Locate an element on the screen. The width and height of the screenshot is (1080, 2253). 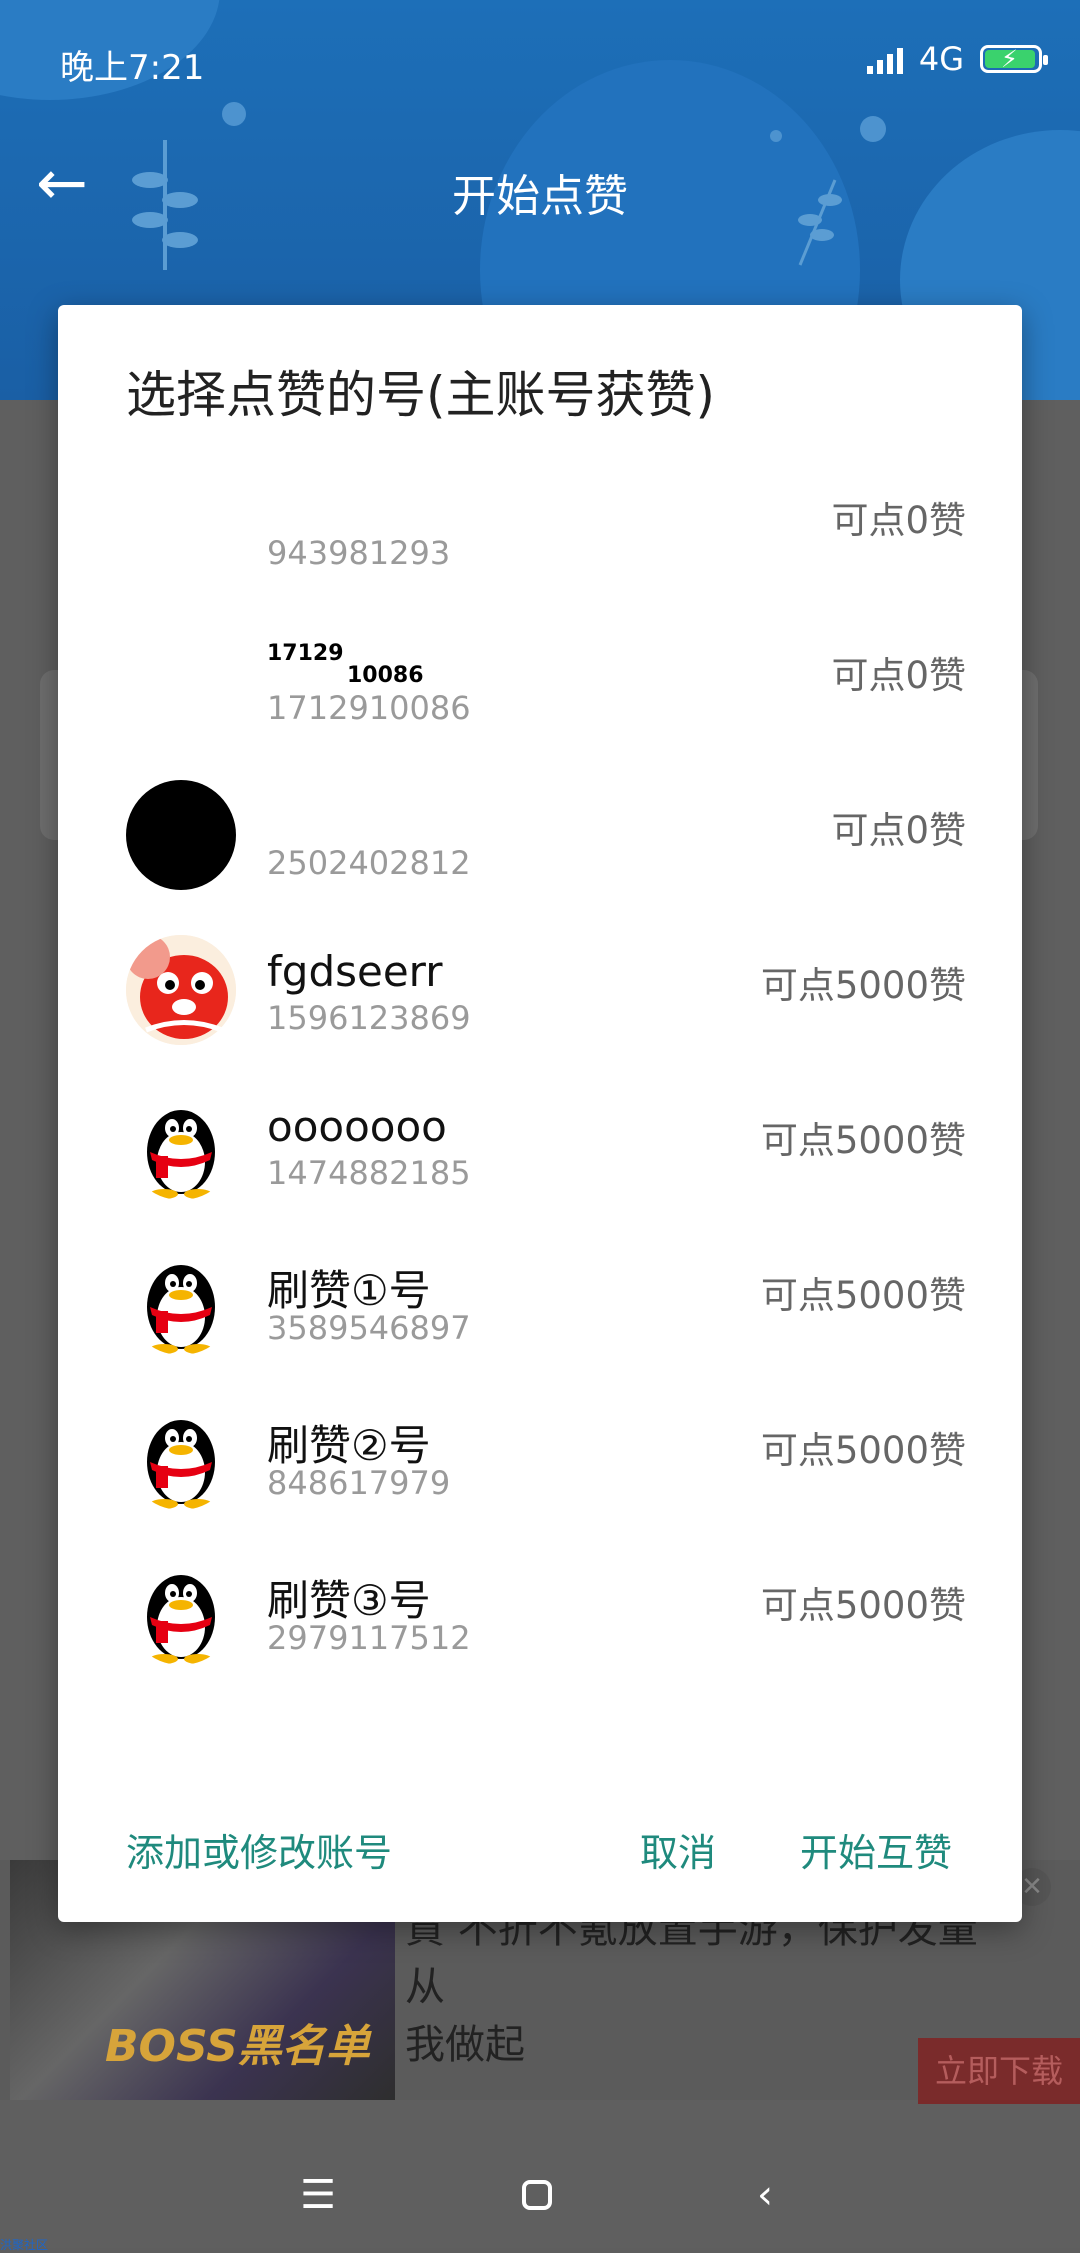
account-id: 3589546897 is located at coordinates (369, 1328).